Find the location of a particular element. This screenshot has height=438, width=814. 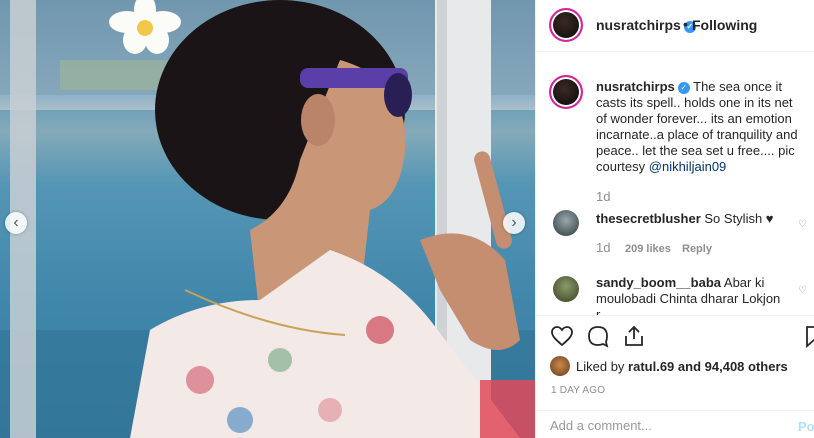

likes-summary: Liked by ratul.69 and 94,408 others is located at coordinates (682, 366).